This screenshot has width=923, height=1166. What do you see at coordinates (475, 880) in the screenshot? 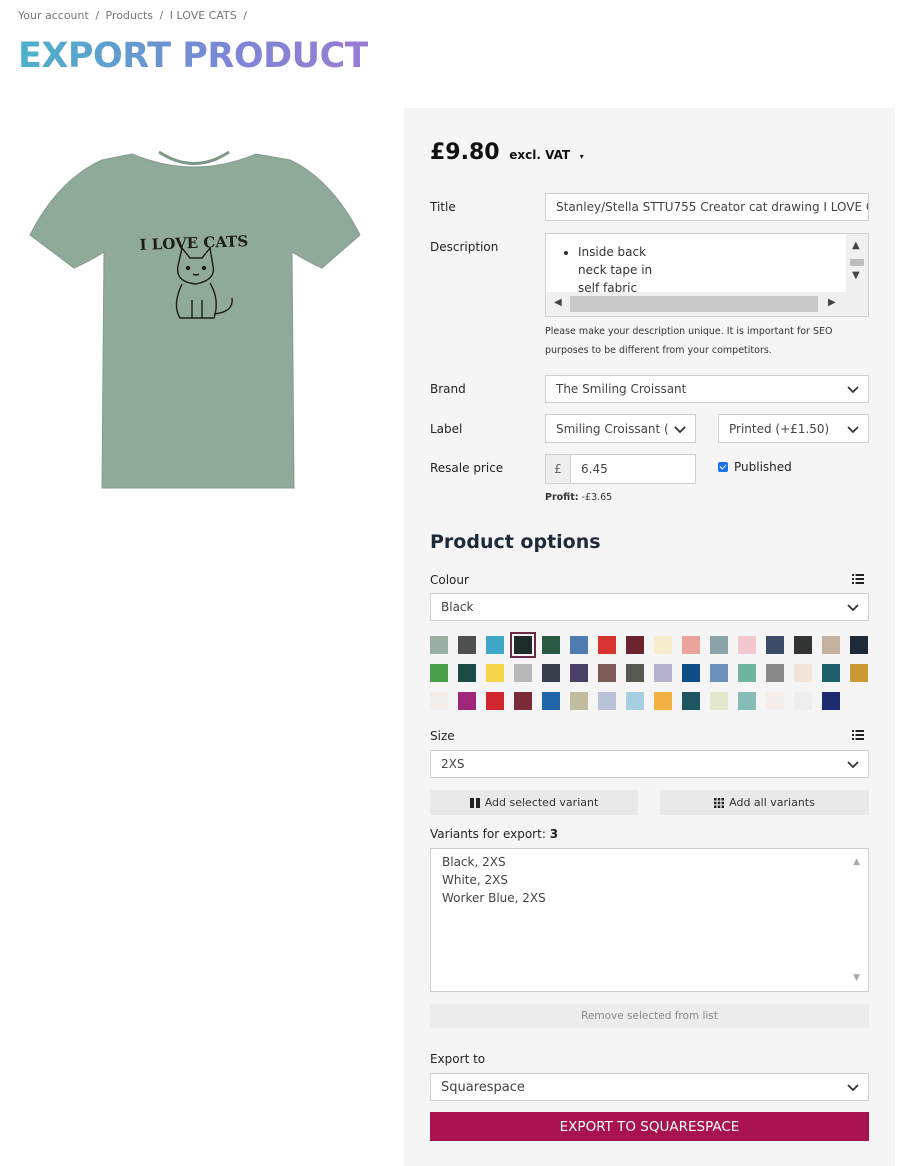
I see `list-item: White, 2XS` at bounding box center [475, 880].